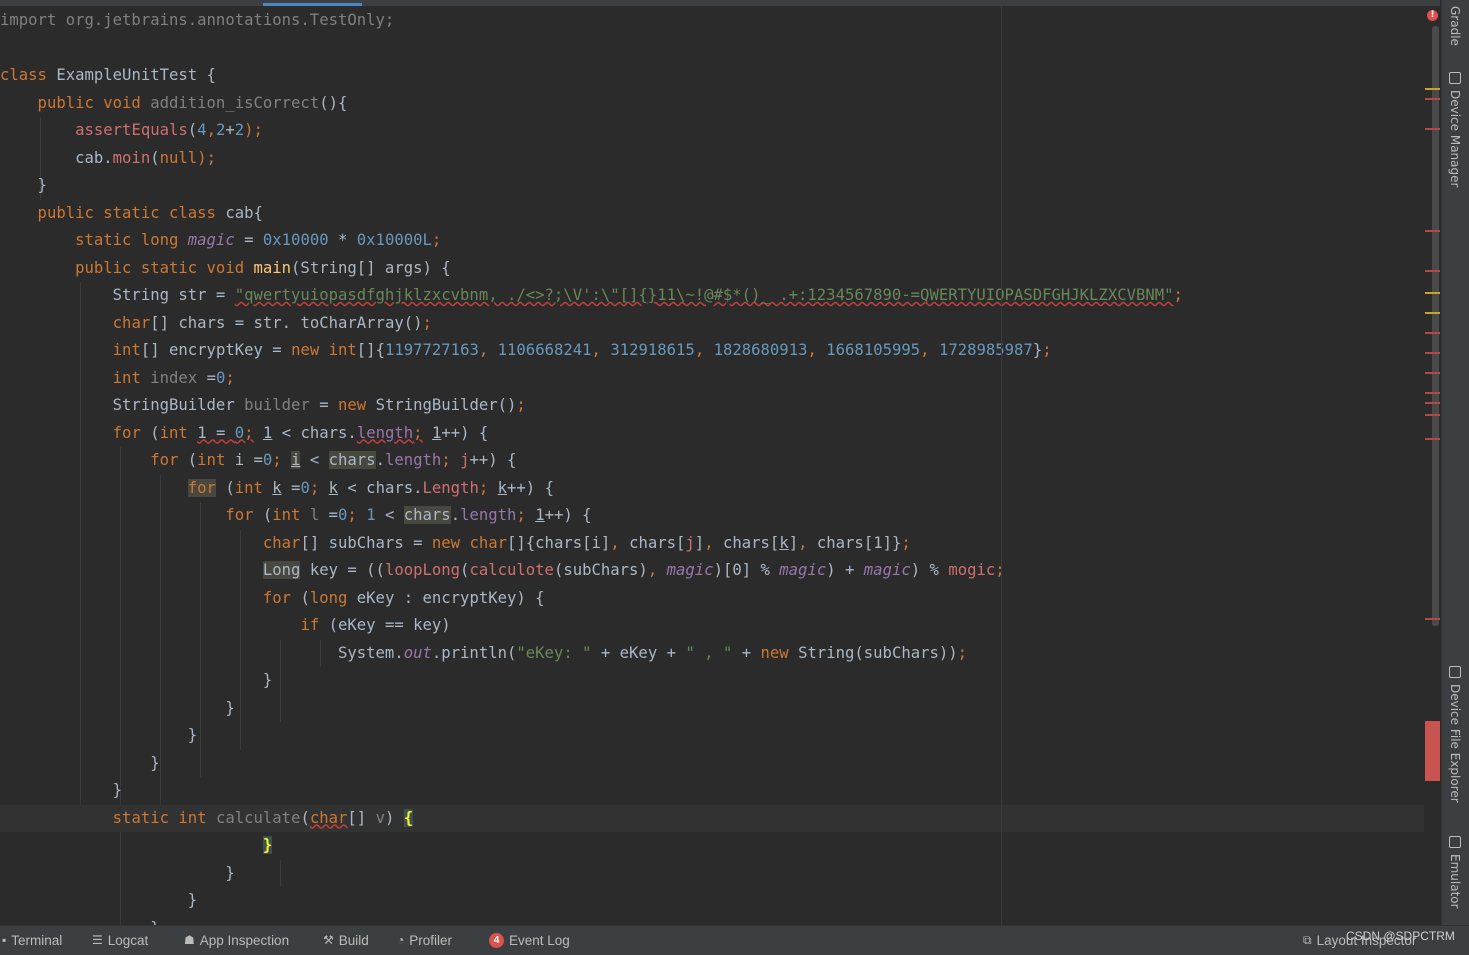 The image size is (1469, 955). What do you see at coordinates (845, 570) in the screenshot?
I see `code-token: ) +` at bounding box center [845, 570].